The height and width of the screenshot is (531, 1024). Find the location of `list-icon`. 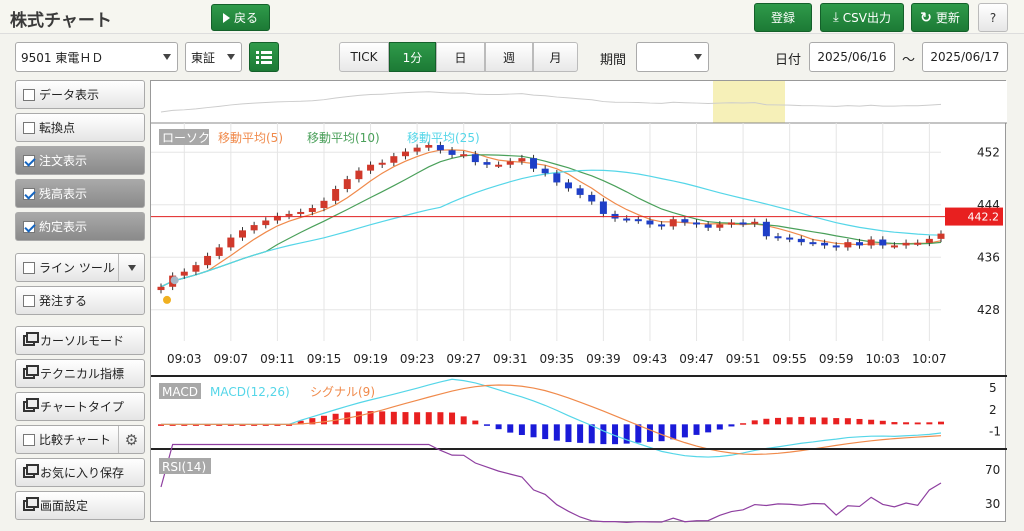

list-icon is located at coordinates (264, 57).